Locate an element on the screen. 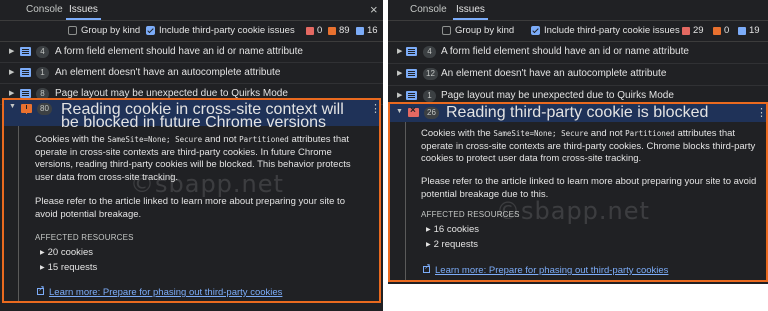 The image size is (768, 311). tab-bar: Console Issues × is located at coordinates (191, 10).